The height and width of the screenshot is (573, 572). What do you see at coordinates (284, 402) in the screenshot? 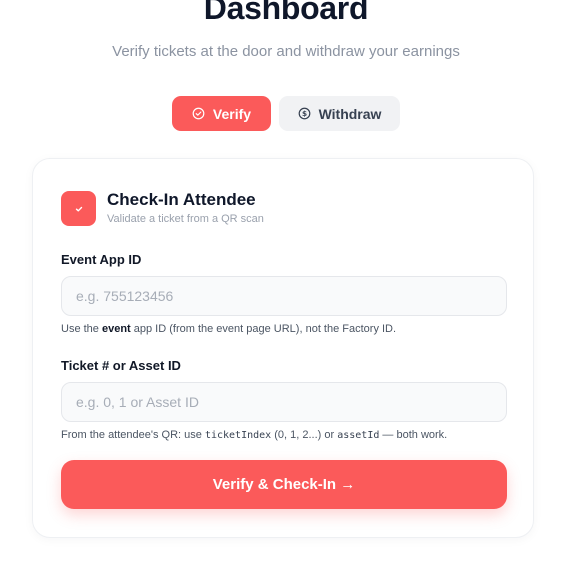
I see `ticket-id-input` at bounding box center [284, 402].